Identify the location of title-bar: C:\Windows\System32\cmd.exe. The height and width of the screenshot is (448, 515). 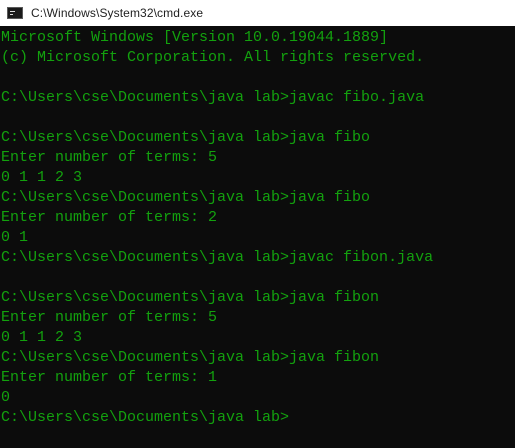
(257, 13).